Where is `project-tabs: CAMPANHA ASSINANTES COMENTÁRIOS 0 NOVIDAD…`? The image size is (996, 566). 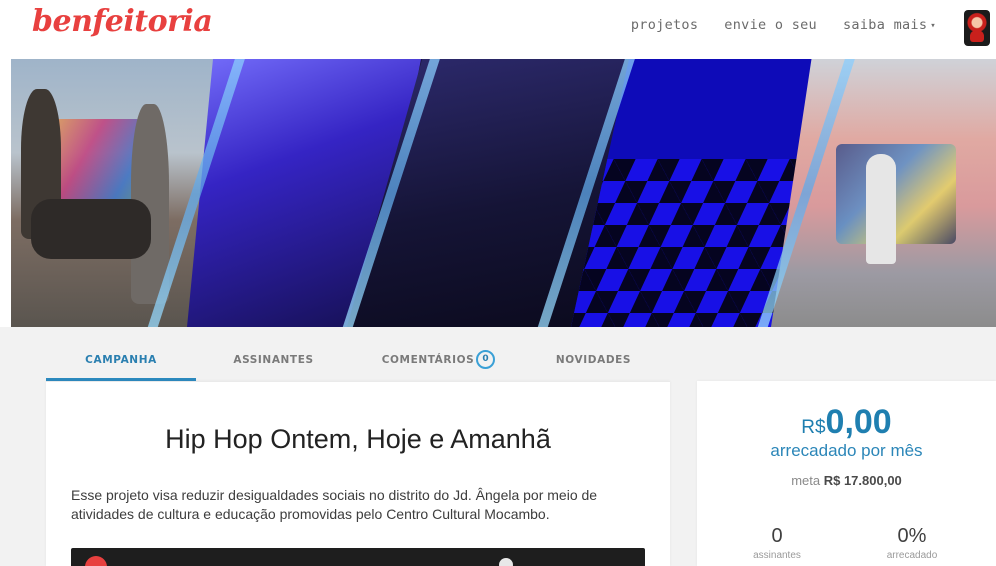 project-tabs: CAMPANHA ASSINANTES COMENTÁRIOS 0 NOVIDAD… is located at coordinates (358, 363).